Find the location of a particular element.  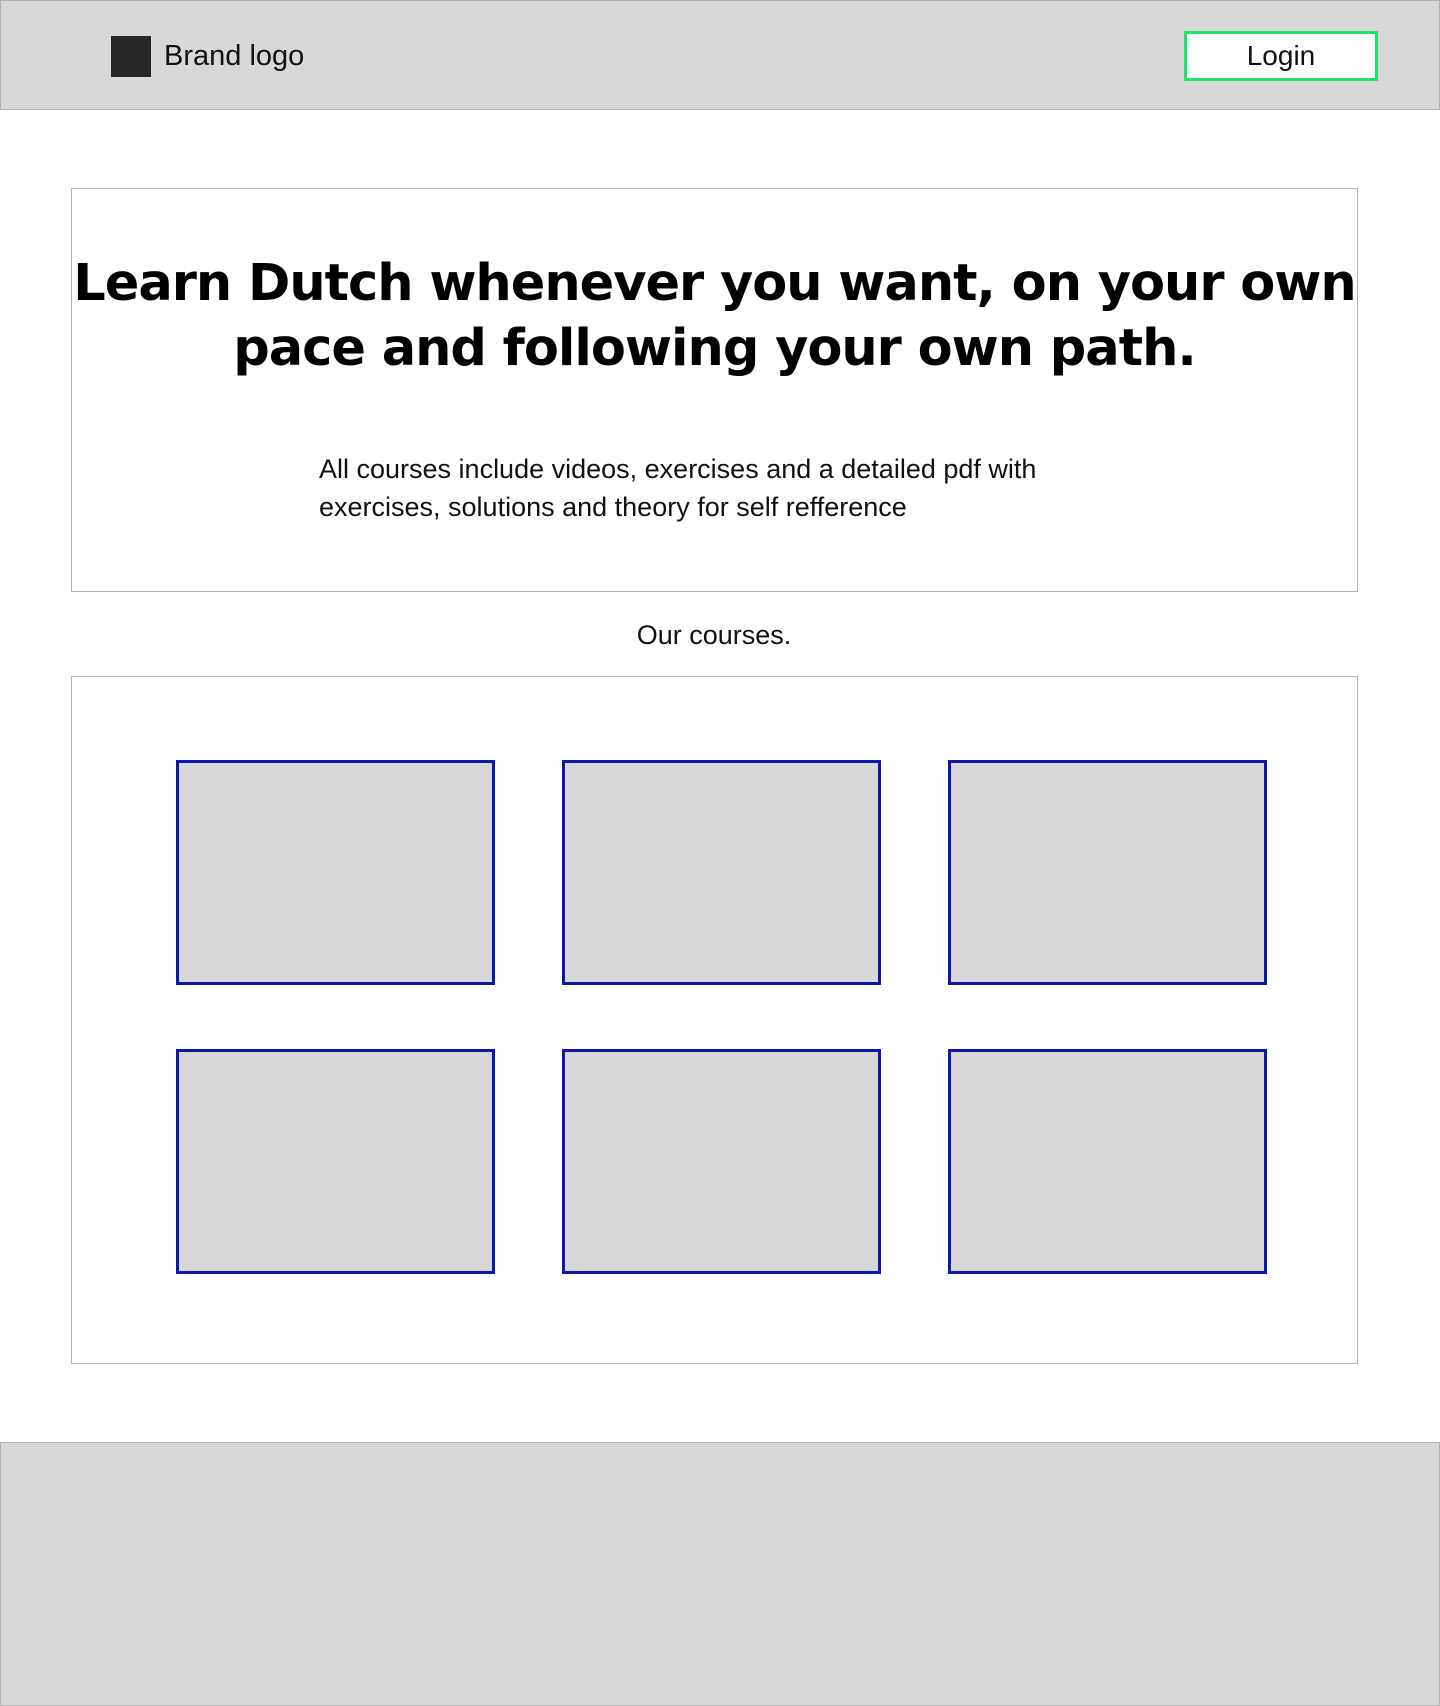

site-header: Brand logo Login is located at coordinates (720, 55).